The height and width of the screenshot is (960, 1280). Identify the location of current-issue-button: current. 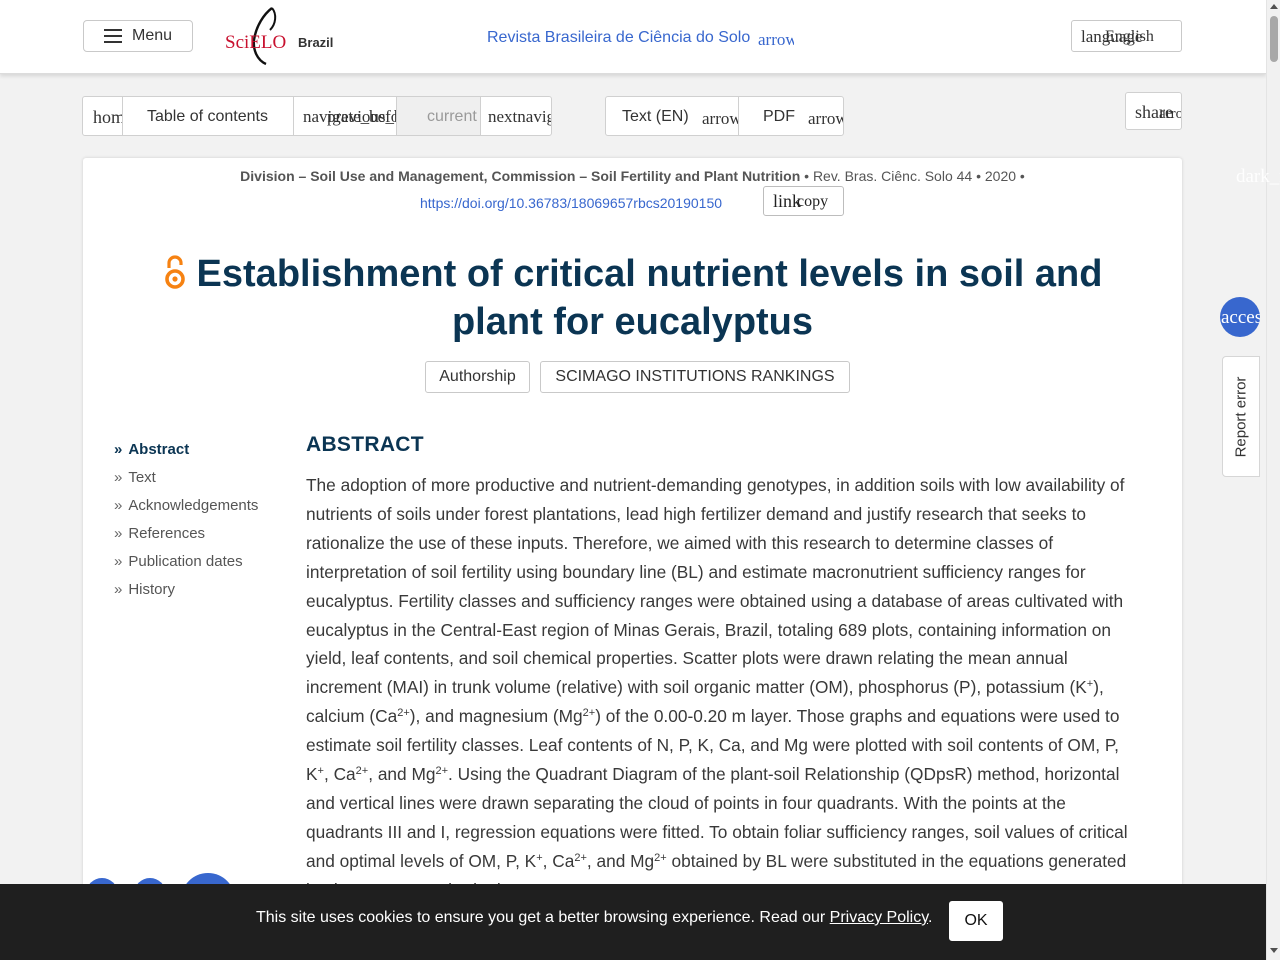
(439, 116).